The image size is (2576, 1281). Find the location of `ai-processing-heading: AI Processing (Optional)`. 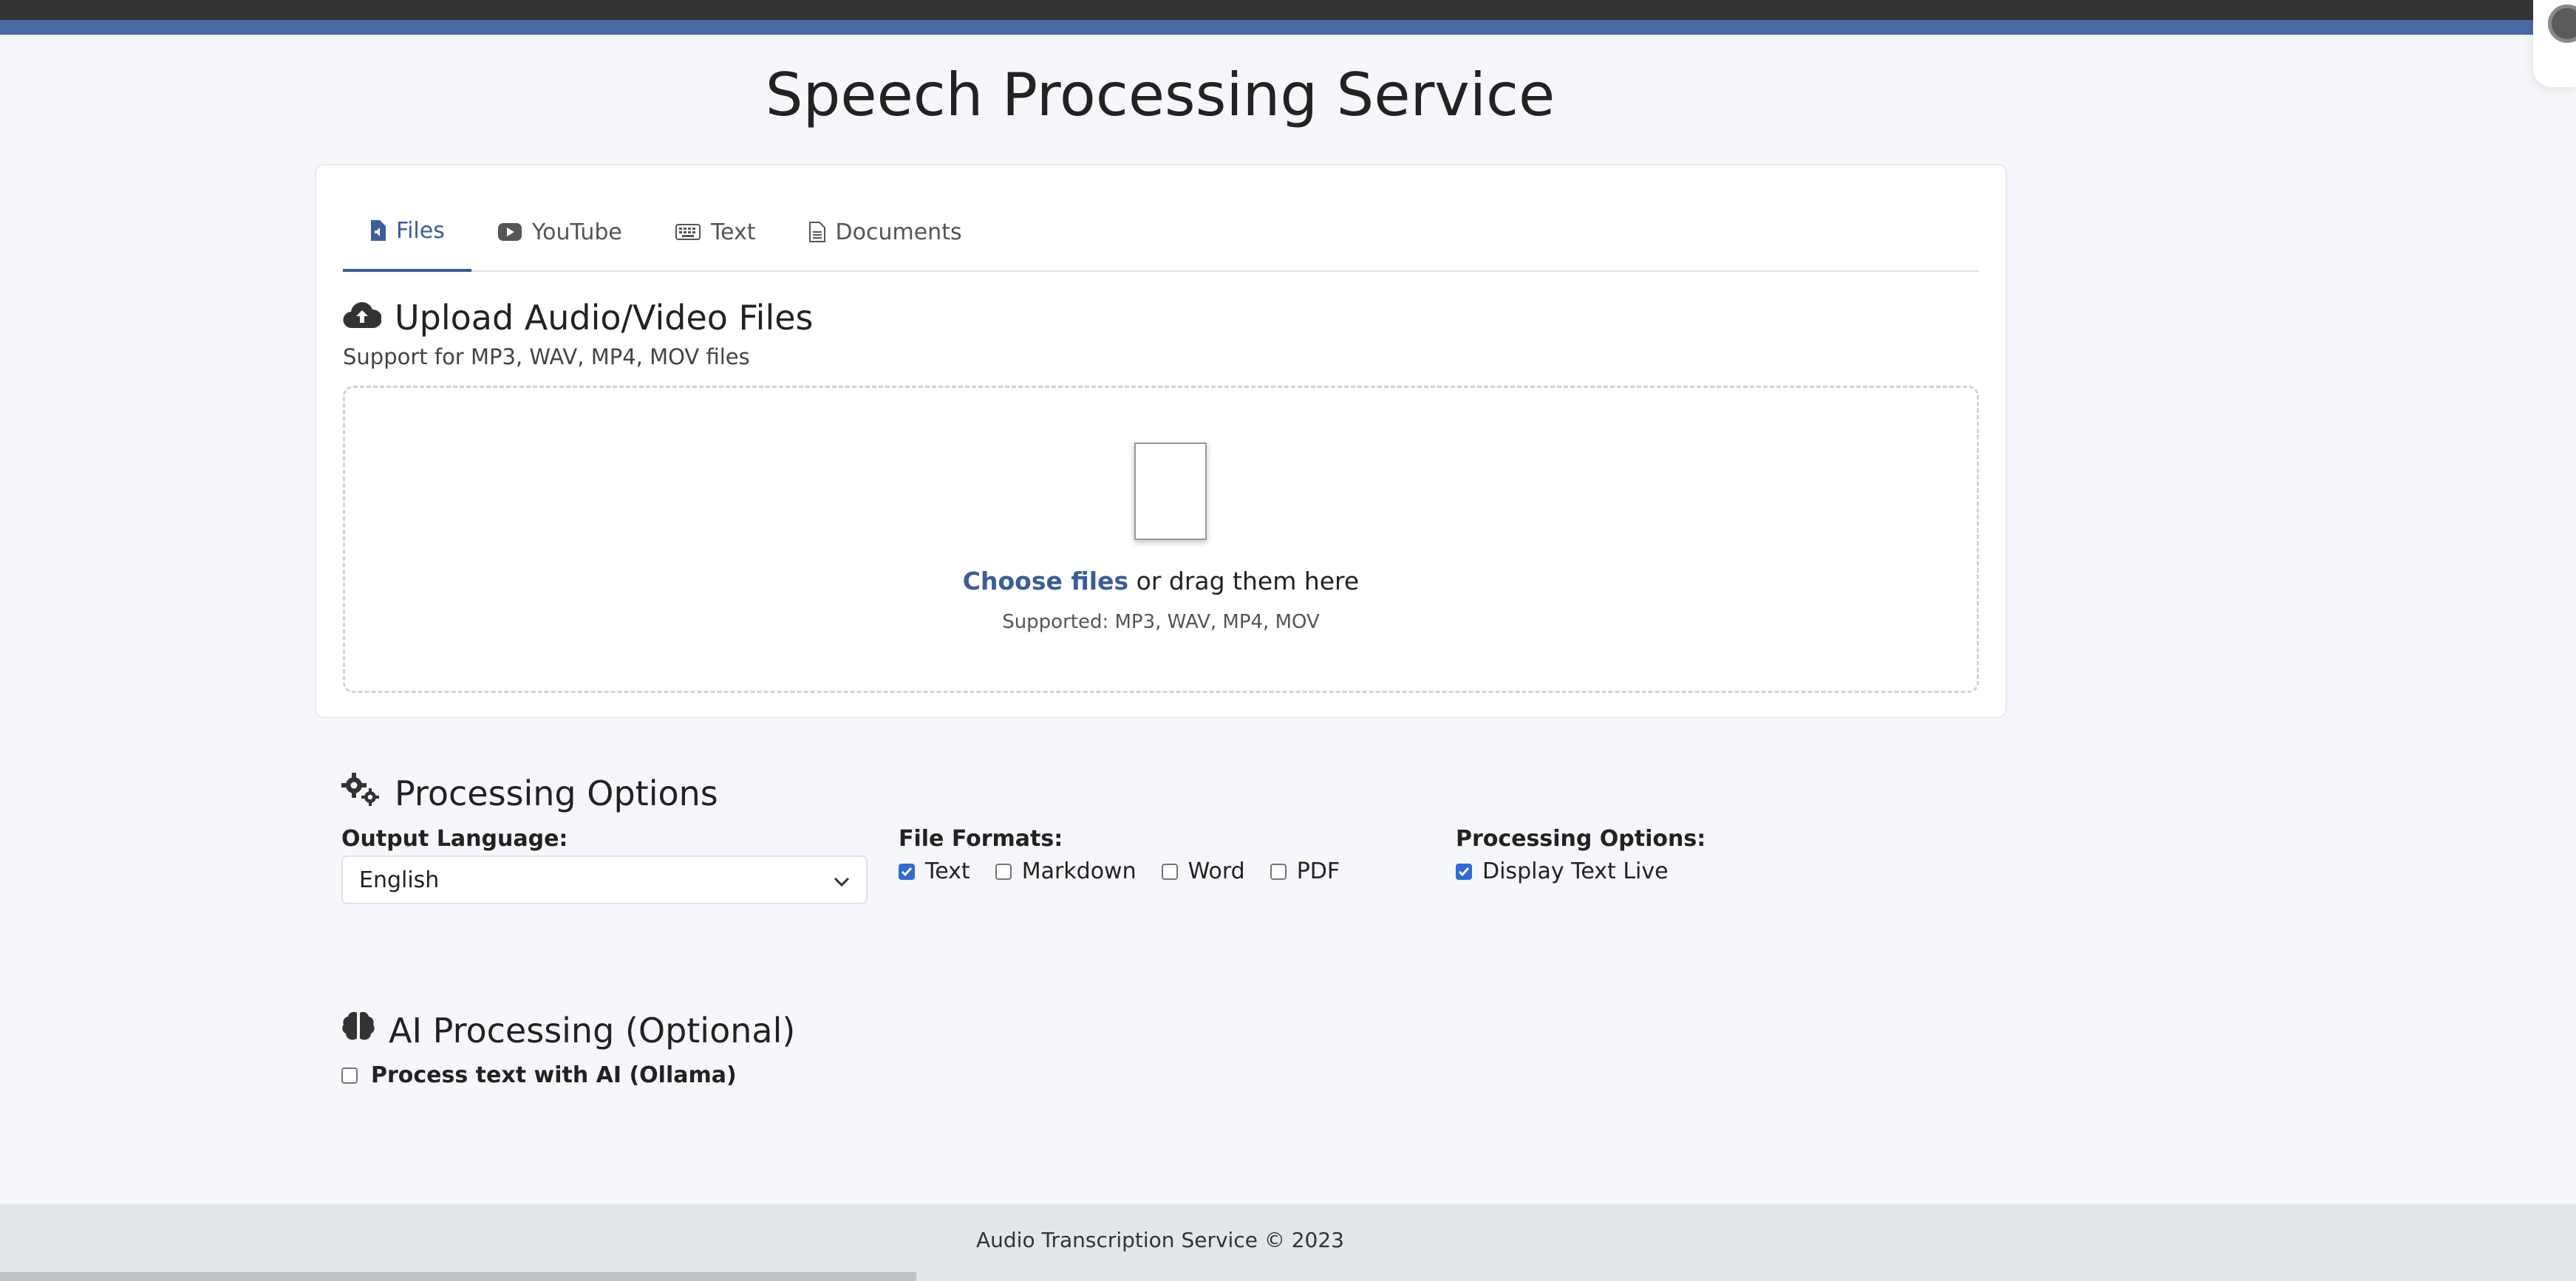

ai-processing-heading: AI Processing (Optional) is located at coordinates (568, 1030).